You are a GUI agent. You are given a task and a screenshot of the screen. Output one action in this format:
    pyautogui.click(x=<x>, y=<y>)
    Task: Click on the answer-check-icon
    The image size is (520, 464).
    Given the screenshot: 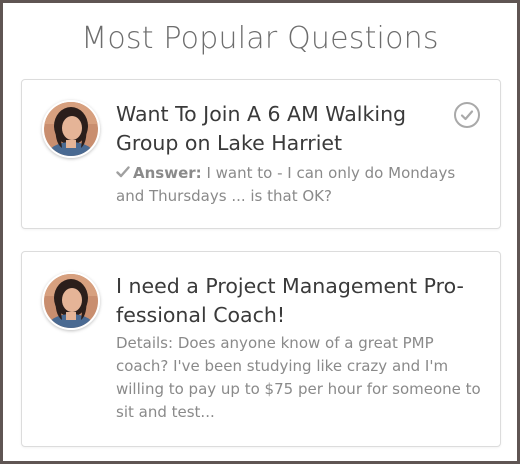 What is the action you would take?
    pyautogui.click(x=123, y=172)
    